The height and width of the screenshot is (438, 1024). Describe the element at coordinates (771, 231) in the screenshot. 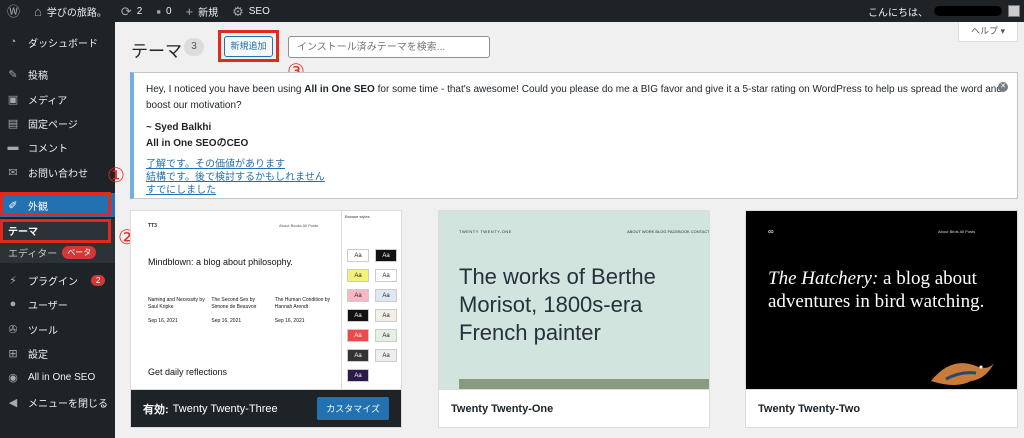

I see `preview-logo-icon: ∞` at that location.